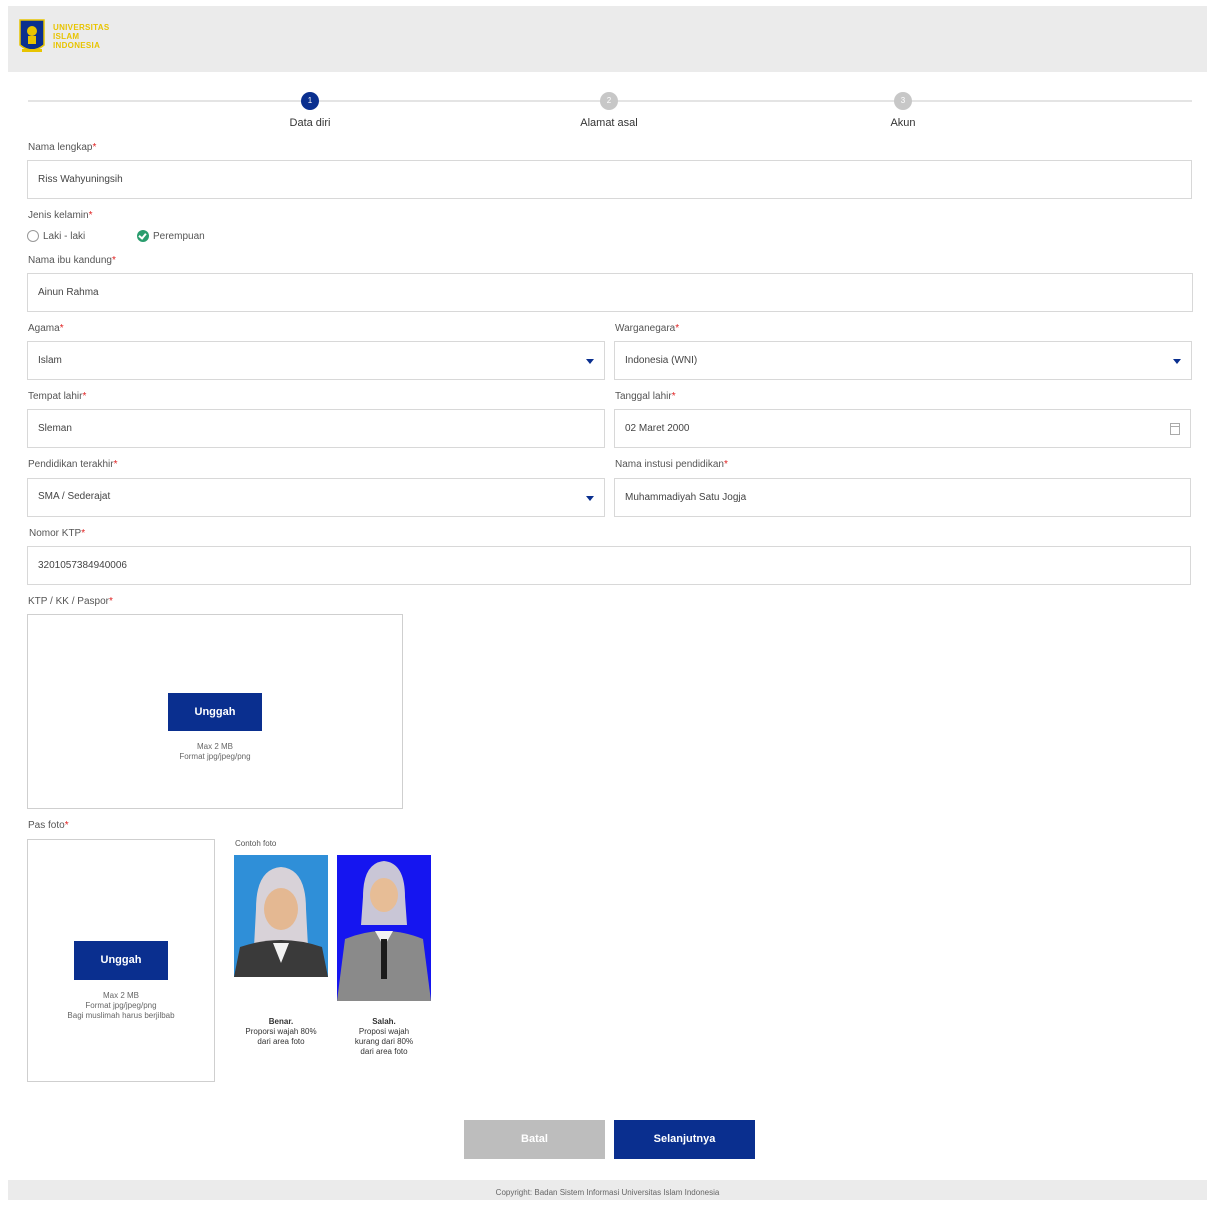 The height and width of the screenshot is (1206, 1207). Describe the element at coordinates (671, 464) in the screenshot. I see `institution-label: Nama instusi pendidikan*` at that location.